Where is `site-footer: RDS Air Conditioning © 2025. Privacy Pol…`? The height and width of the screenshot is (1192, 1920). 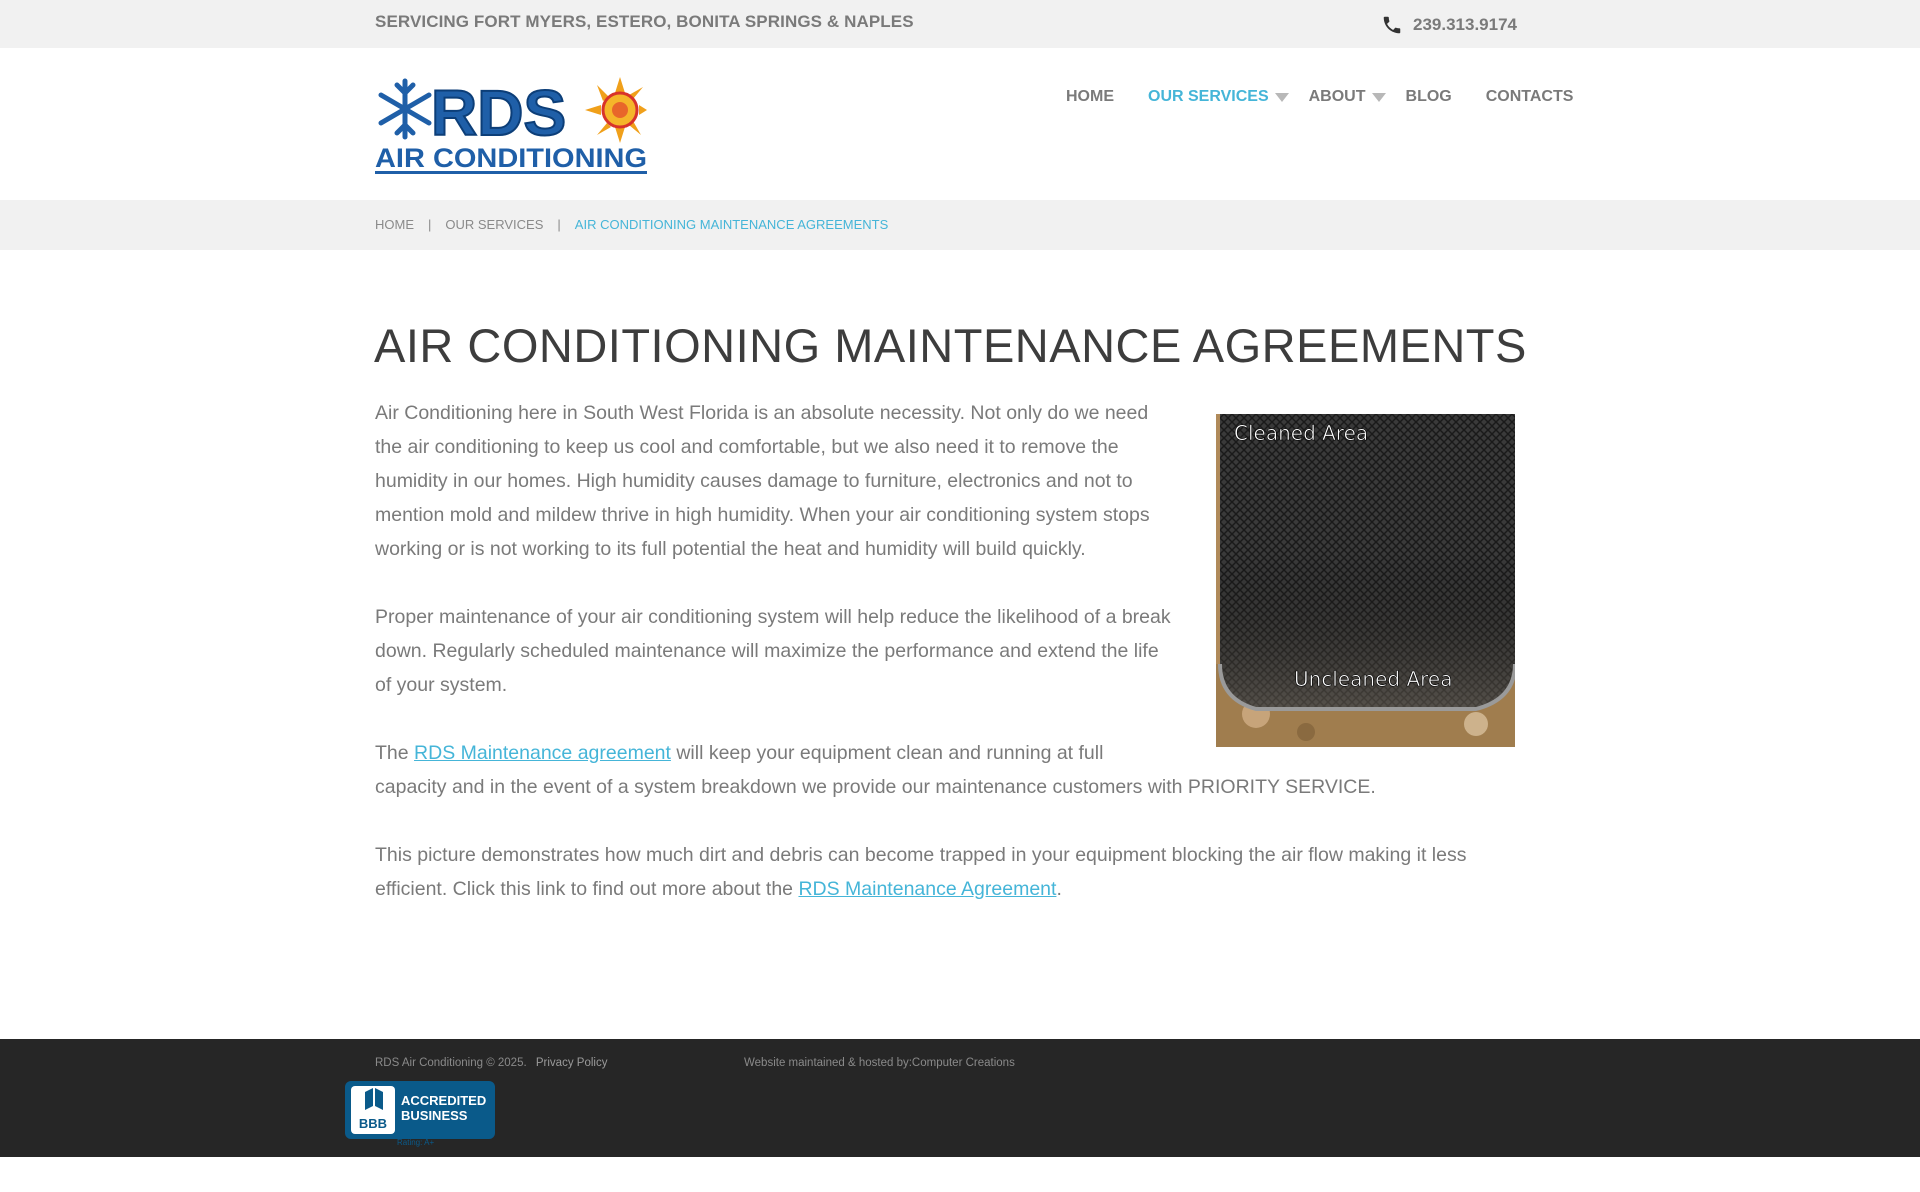
site-footer: RDS Air Conditioning © 2025. Privacy Pol… is located at coordinates (960, 1098).